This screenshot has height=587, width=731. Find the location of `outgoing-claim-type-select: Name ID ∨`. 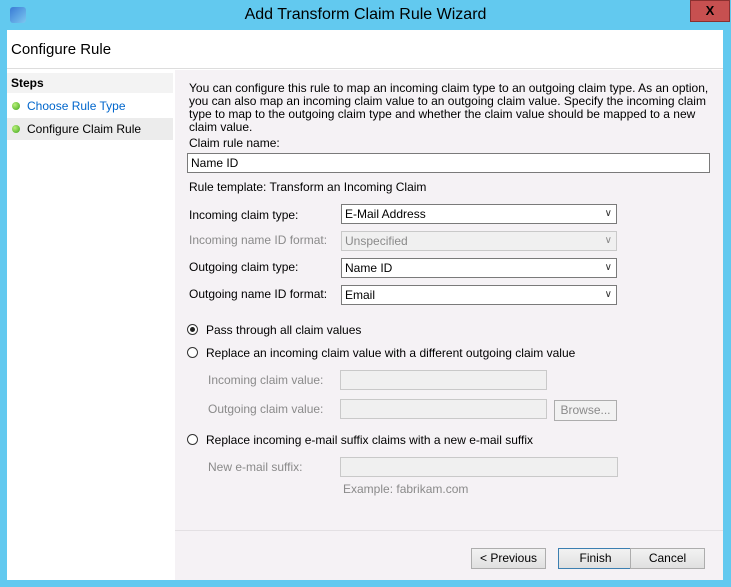

outgoing-claim-type-select: Name ID ∨ is located at coordinates (479, 268).